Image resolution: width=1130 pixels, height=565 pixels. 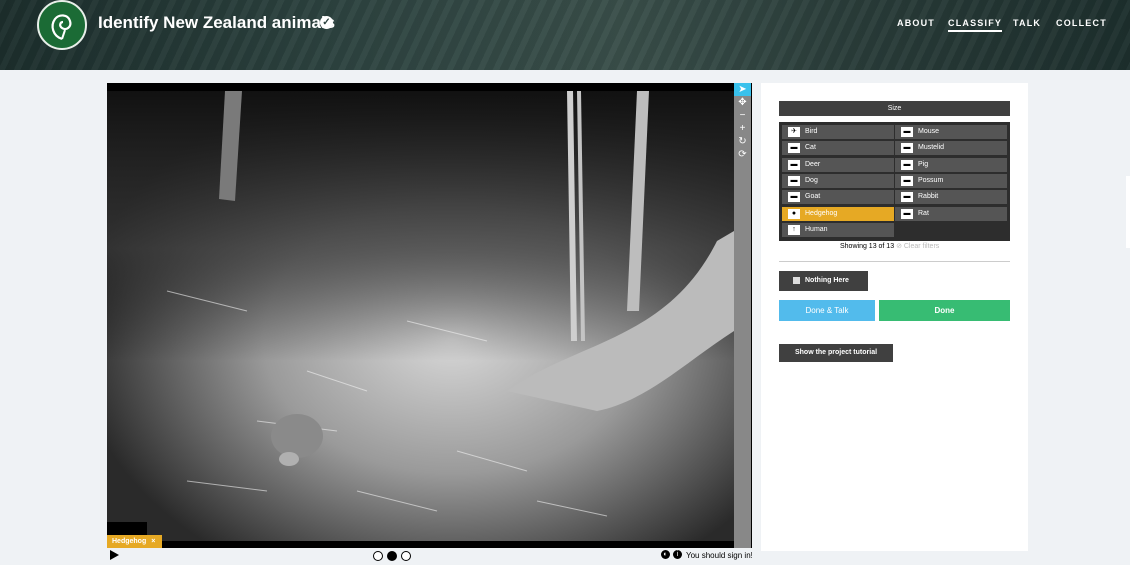 What do you see at coordinates (907, 164) in the screenshot?
I see `pig-icon: ▬` at bounding box center [907, 164].